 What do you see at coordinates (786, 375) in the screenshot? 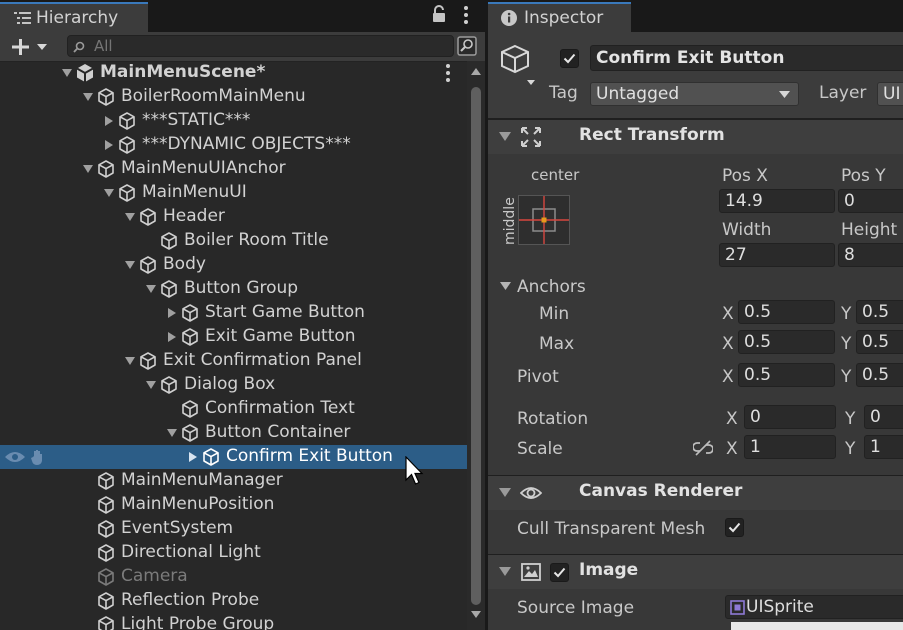
I see `pivot-x-field: 0.5` at bounding box center [786, 375].